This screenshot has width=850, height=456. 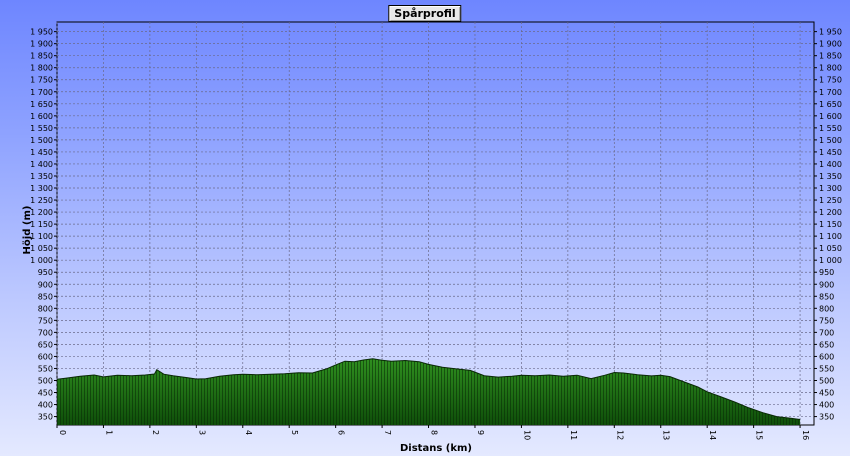 I want to click on y-tick-label-right: 800, so click(x=826, y=308).